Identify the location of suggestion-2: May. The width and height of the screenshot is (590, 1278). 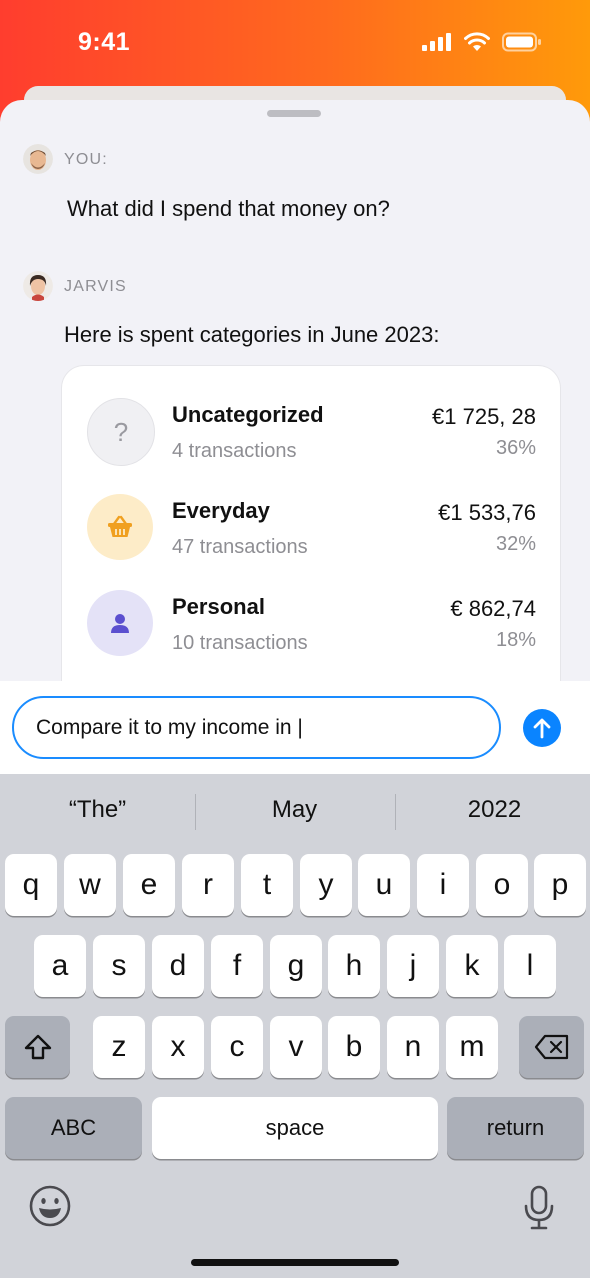
(294, 810).